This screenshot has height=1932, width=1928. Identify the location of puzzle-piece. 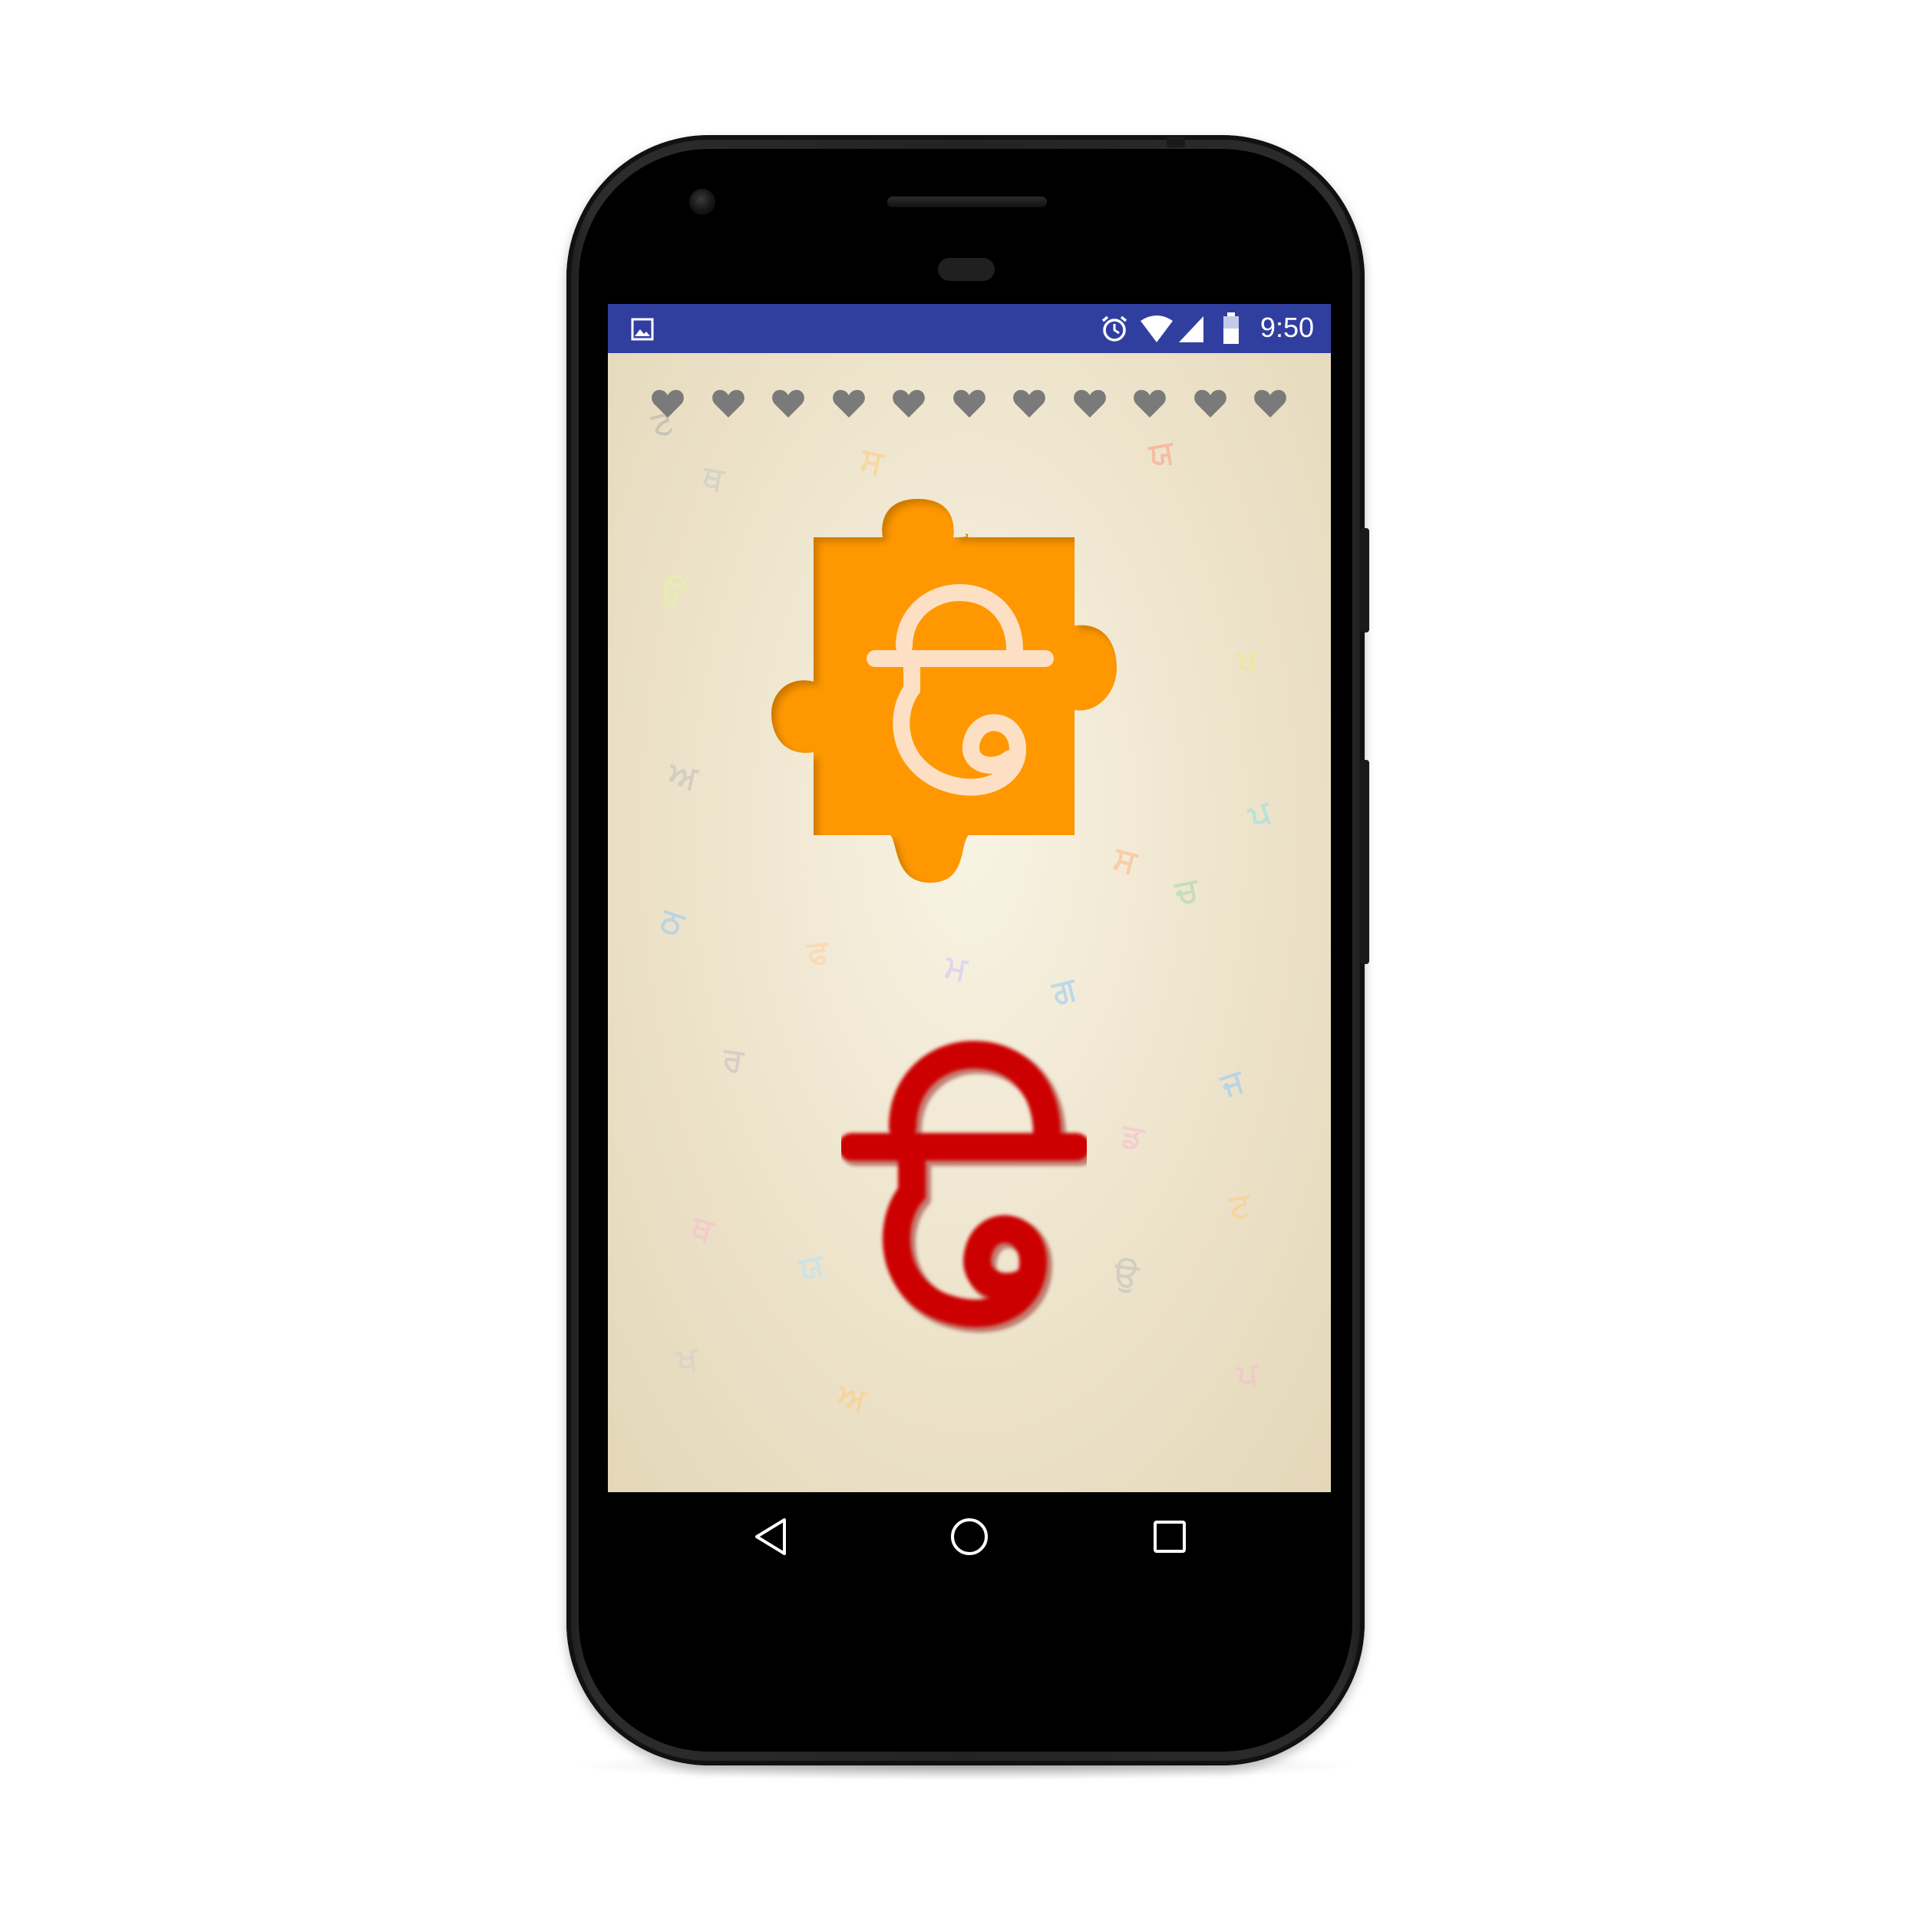
(967, 690).